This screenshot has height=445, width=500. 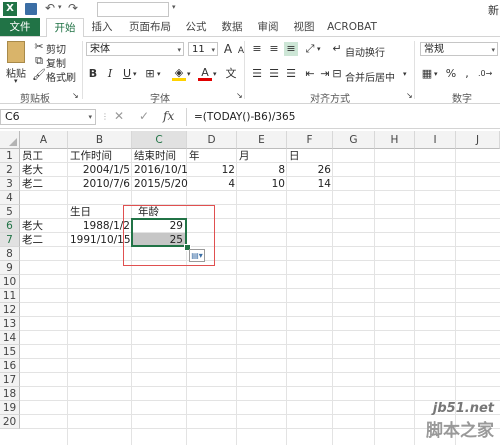 What do you see at coordinates (100, 240) in the screenshot?
I see `cell-b7: 1991/10/15` at bounding box center [100, 240].